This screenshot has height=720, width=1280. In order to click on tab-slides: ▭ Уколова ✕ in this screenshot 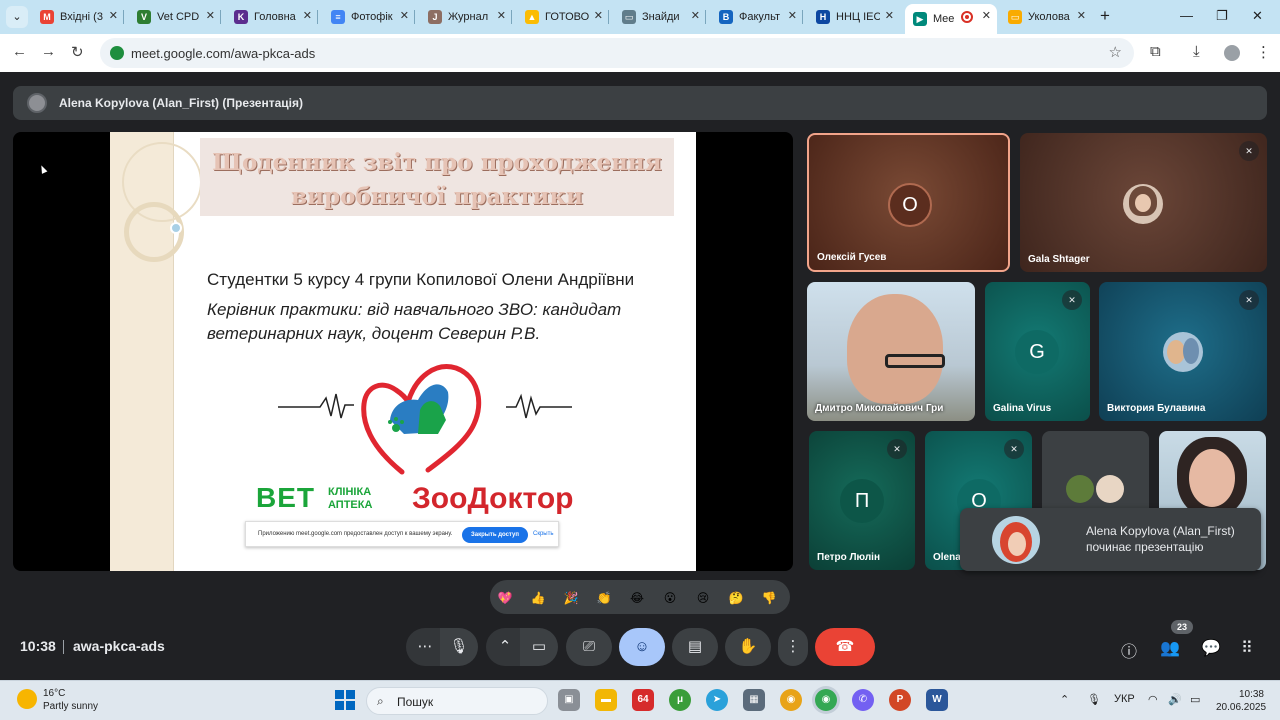, I will do `click(1046, 17)`.